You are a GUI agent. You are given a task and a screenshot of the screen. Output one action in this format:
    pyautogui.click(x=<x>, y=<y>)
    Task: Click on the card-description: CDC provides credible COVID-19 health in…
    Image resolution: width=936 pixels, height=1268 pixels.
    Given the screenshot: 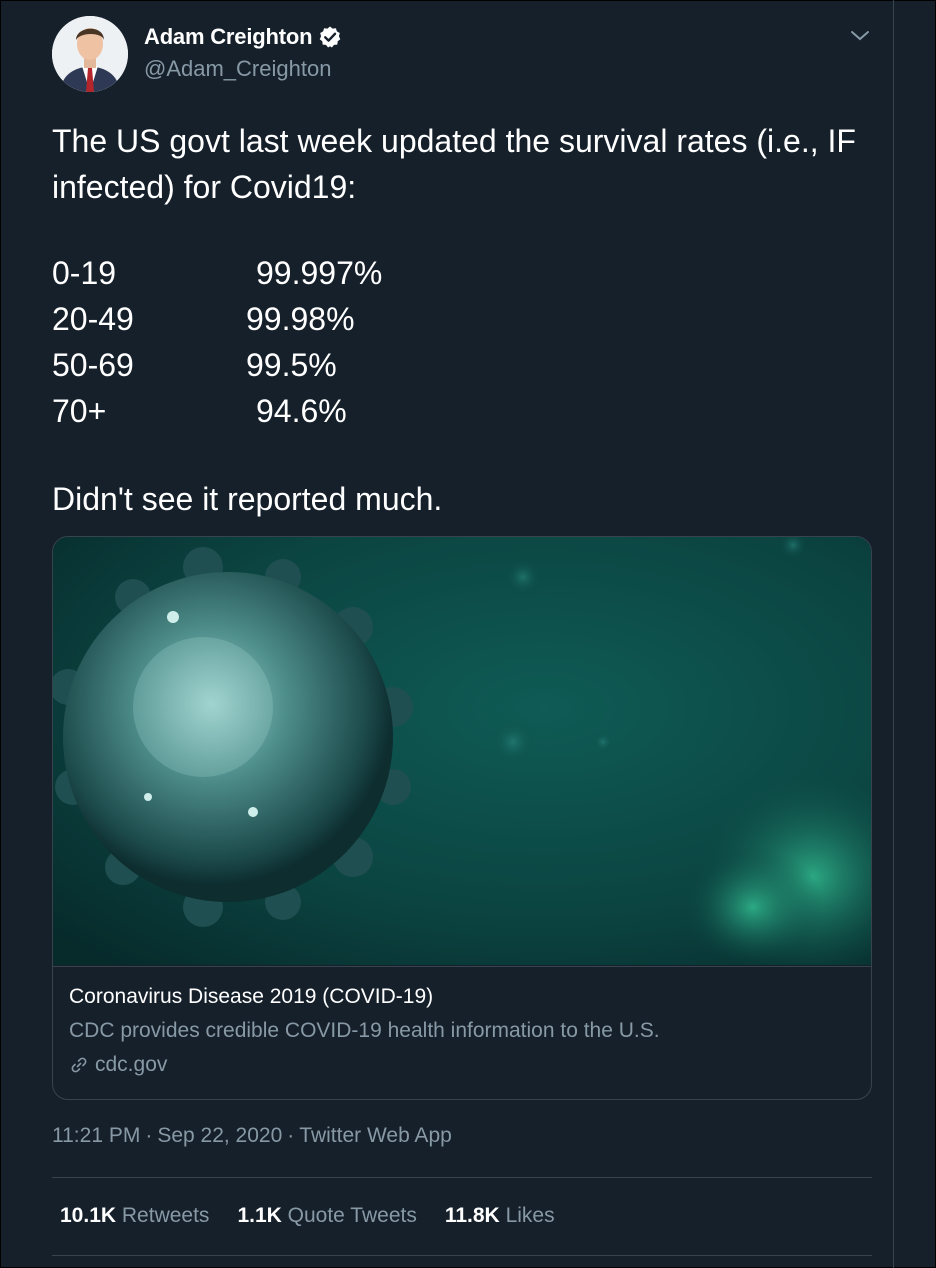 What is the action you would take?
    pyautogui.click(x=364, y=1030)
    